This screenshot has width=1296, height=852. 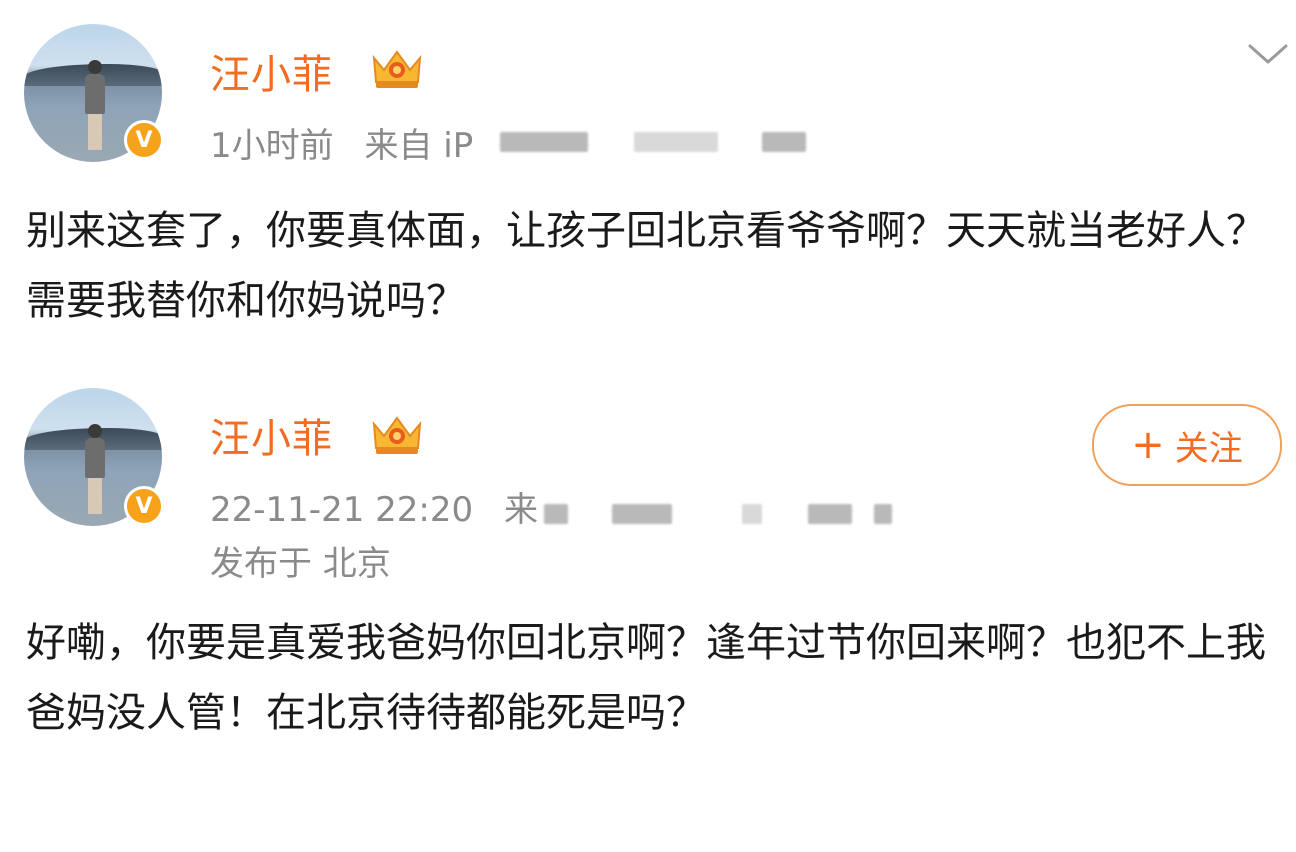 What do you see at coordinates (1268, 54) in the screenshot?
I see `chevron-down-icon` at bounding box center [1268, 54].